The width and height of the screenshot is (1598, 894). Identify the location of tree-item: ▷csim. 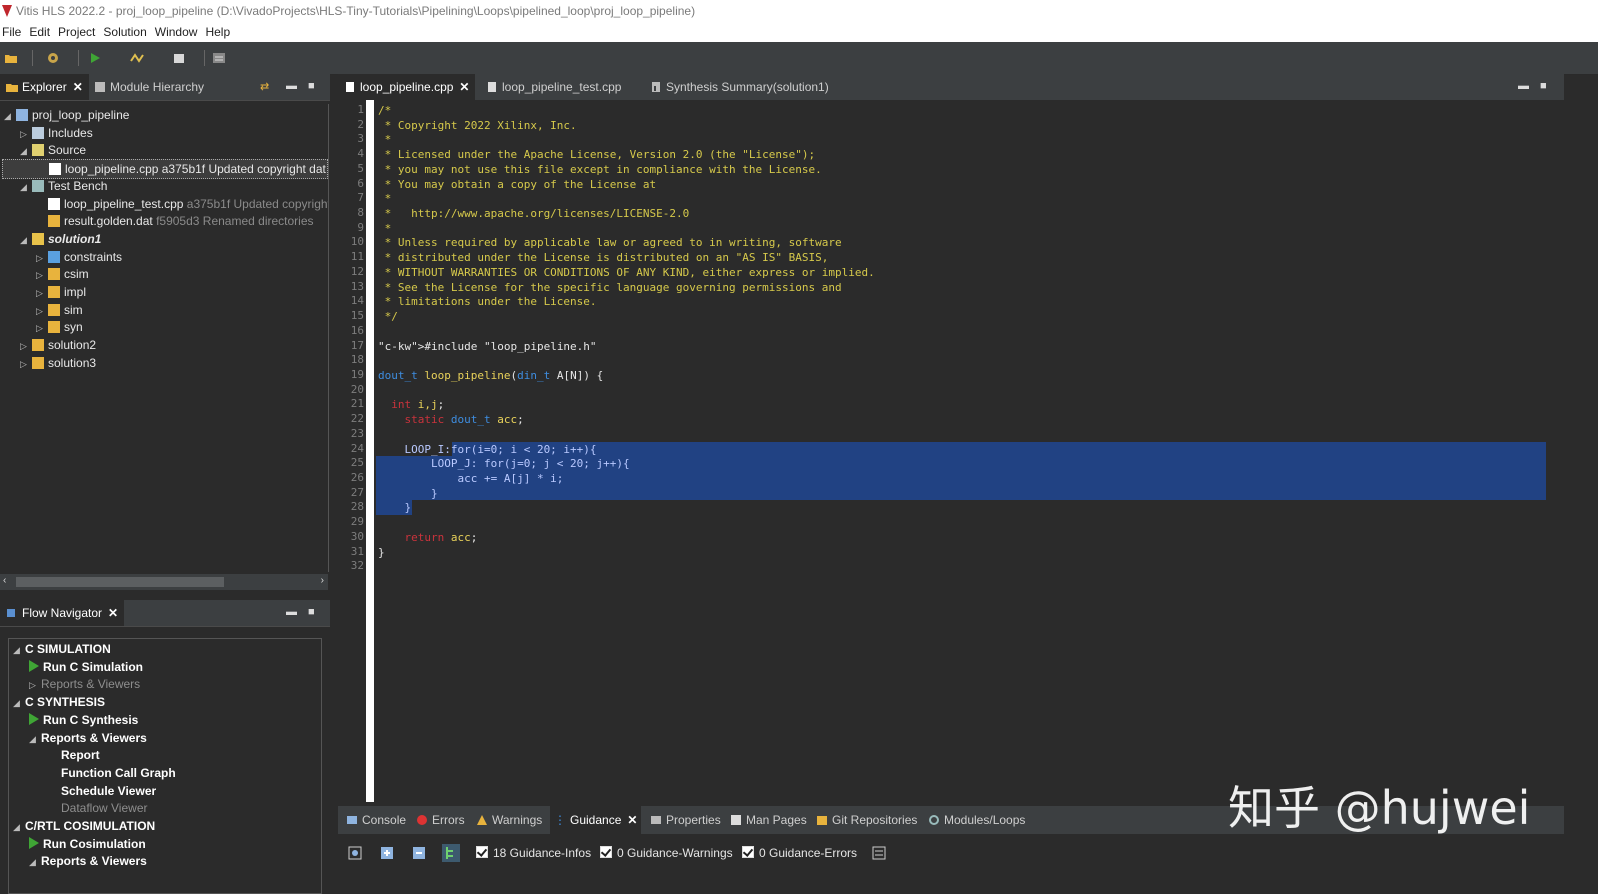
(62, 274).